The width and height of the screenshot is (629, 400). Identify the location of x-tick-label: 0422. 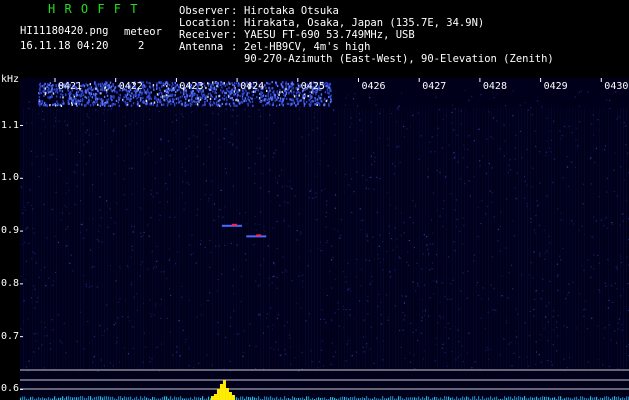
(131, 86).